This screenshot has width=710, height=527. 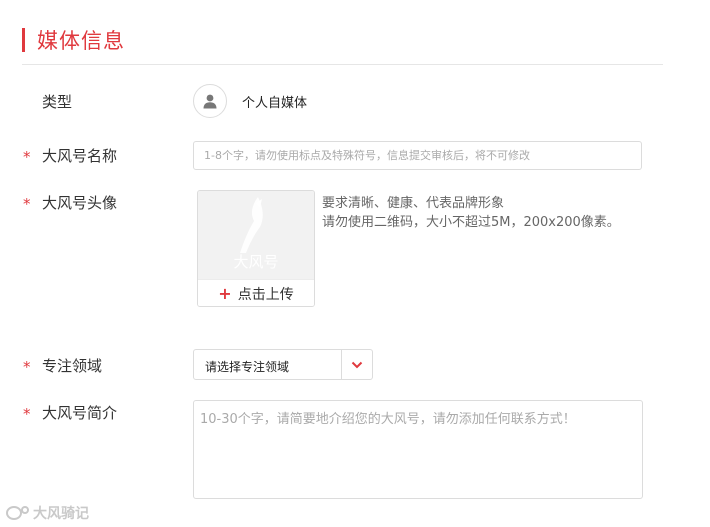 I want to click on intro-textarea, so click(x=418, y=449).